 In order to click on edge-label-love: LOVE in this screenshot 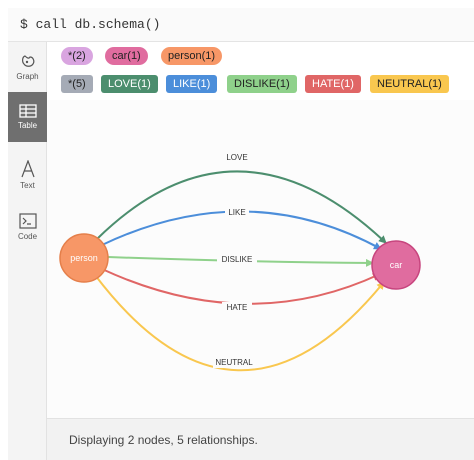, I will do `click(236, 157)`.